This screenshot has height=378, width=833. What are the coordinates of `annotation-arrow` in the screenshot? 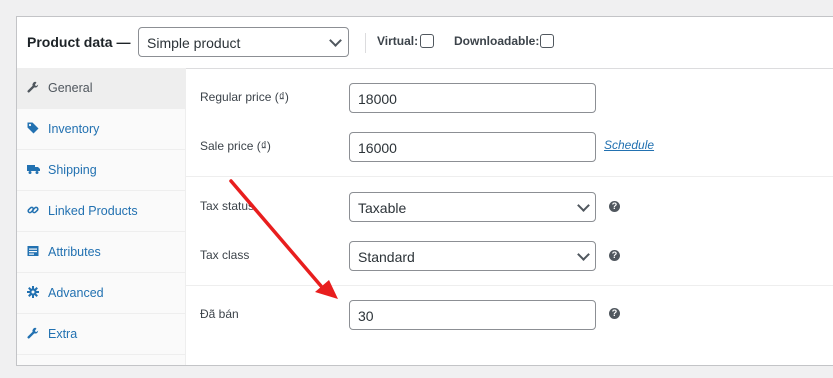 It's located at (283, 239).